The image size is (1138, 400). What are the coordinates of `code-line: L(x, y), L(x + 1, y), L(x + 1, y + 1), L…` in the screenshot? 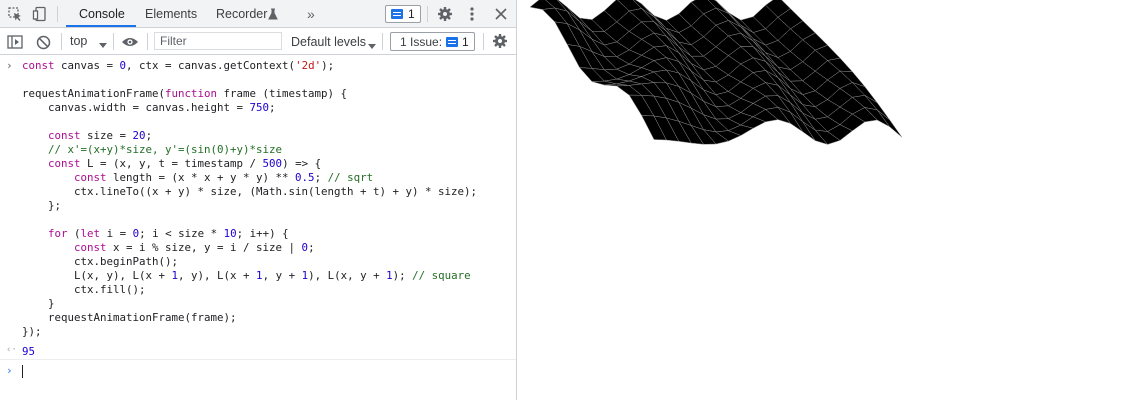 It's located at (246, 275).